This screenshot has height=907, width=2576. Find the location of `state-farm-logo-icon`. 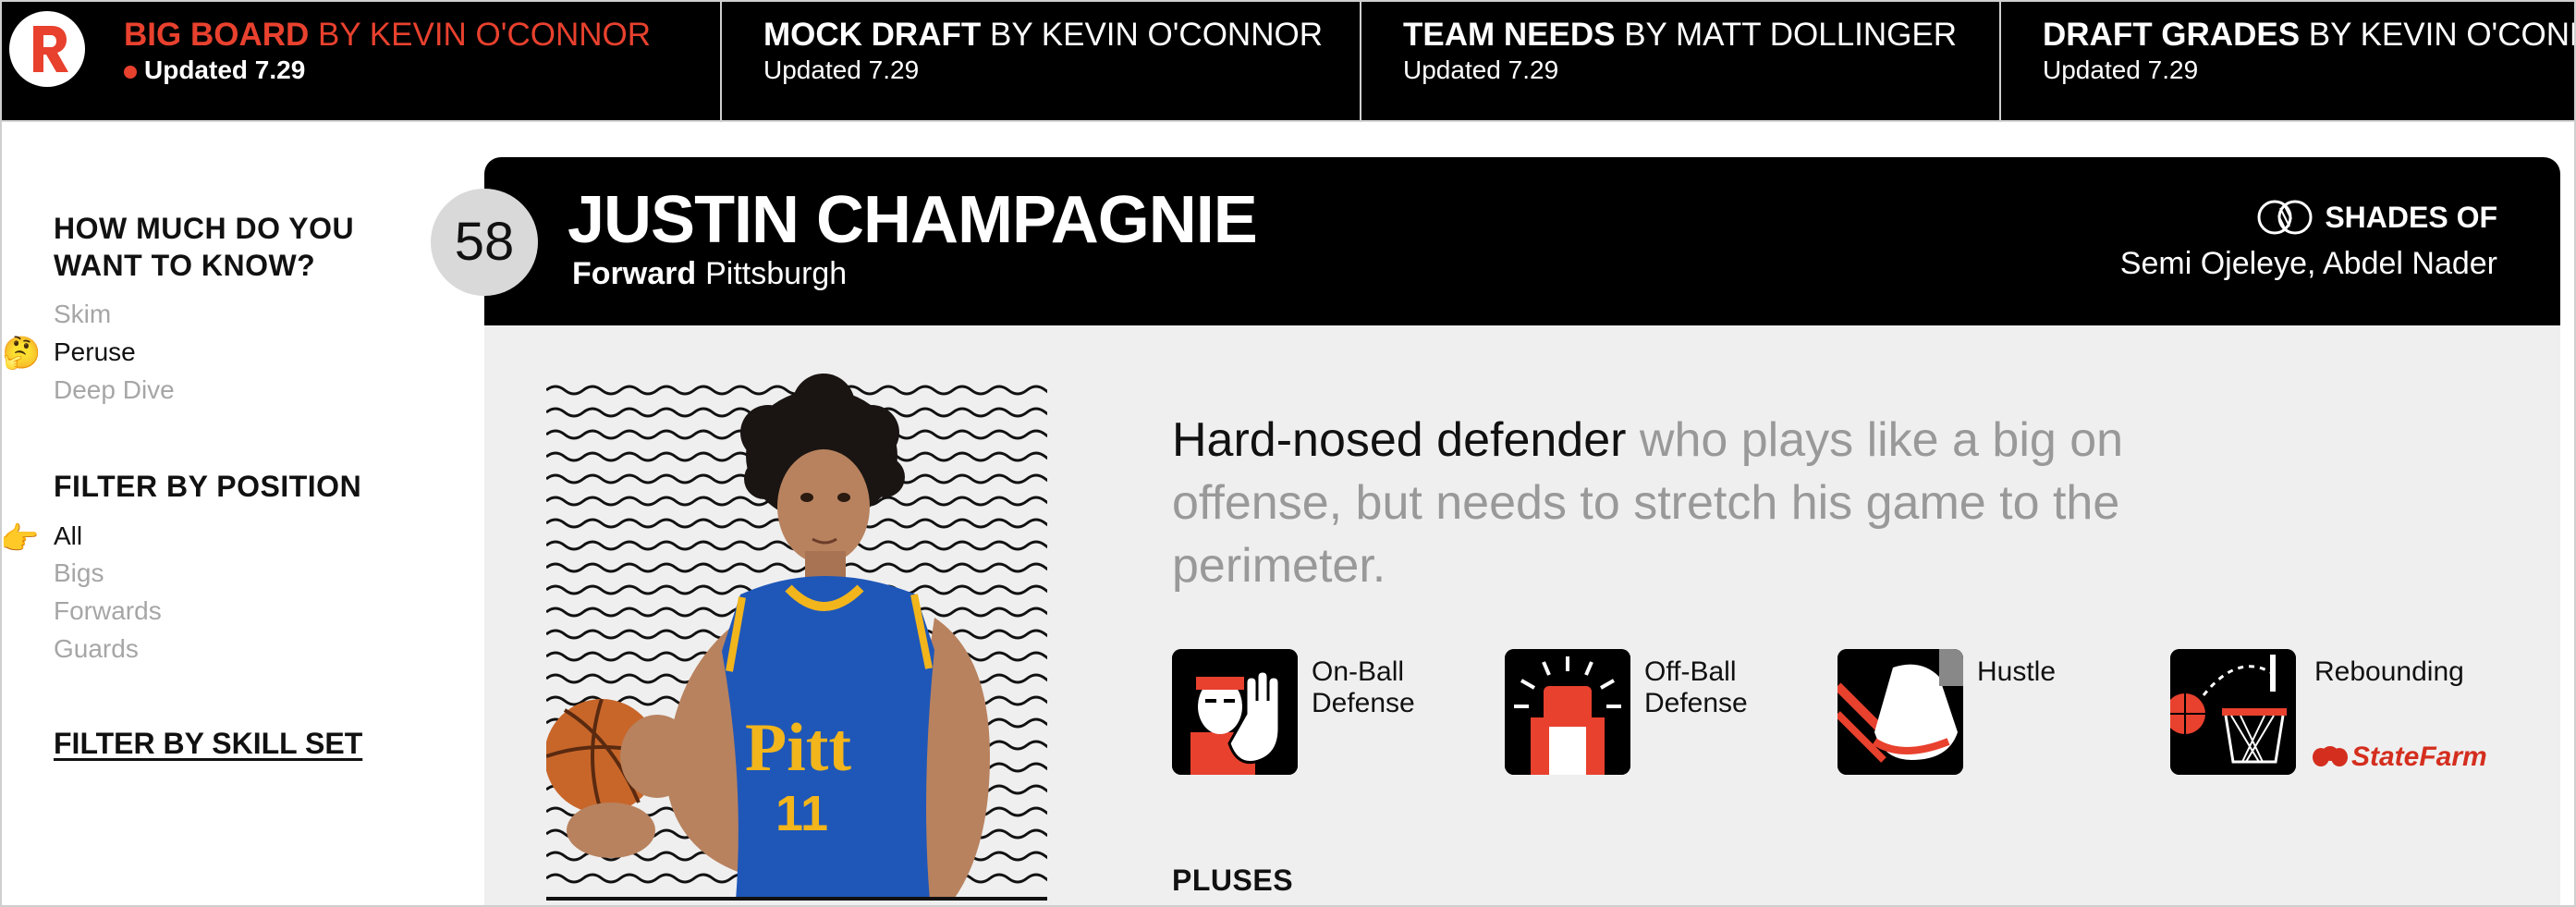

state-farm-logo-icon is located at coordinates (2330, 756).